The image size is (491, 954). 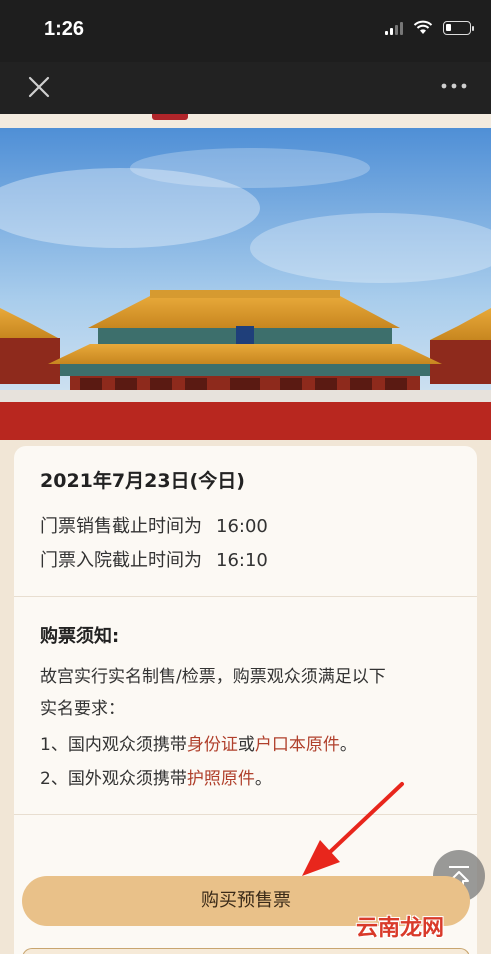 What do you see at coordinates (400, 928) in the screenshot?
I see `watermark-text: 云南龙网` at bounding box center [400, 928].